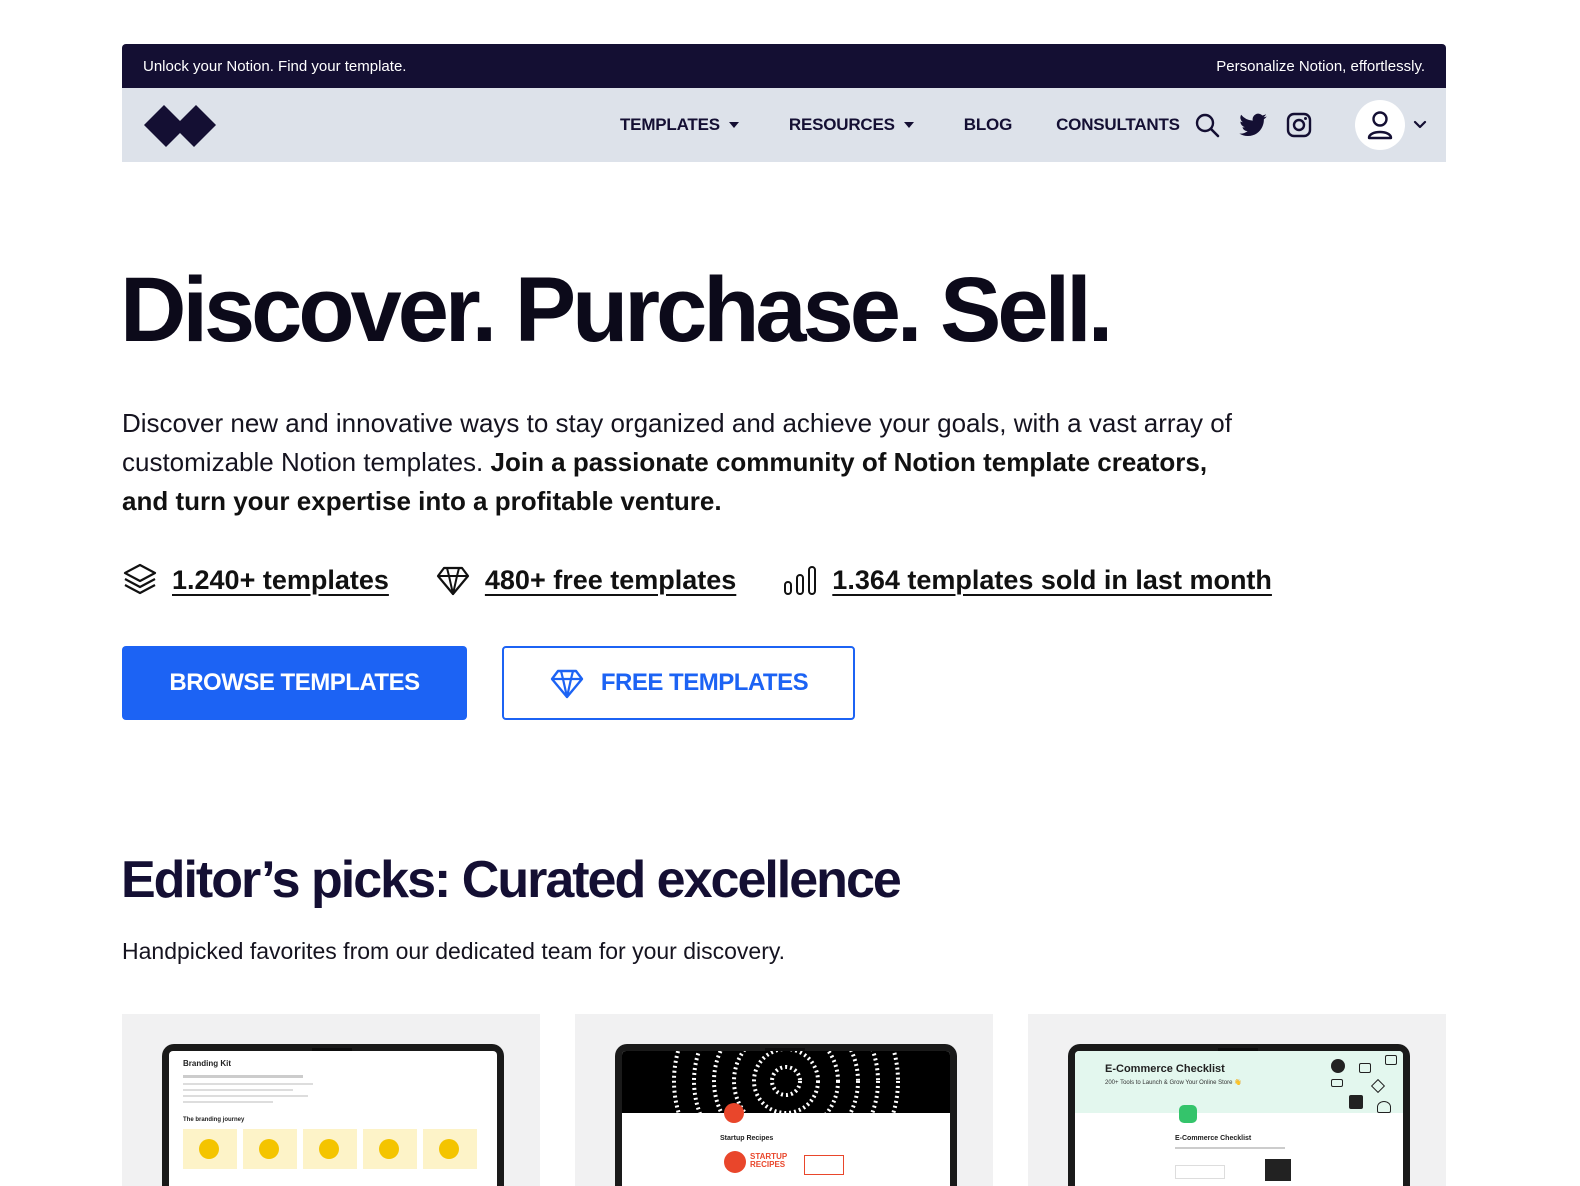 The width and height of the screenshot is (1580, 1186). Describe the element at coordinates (734, 1113) in the screenshot. I see `startup-logo-icon` at that location.